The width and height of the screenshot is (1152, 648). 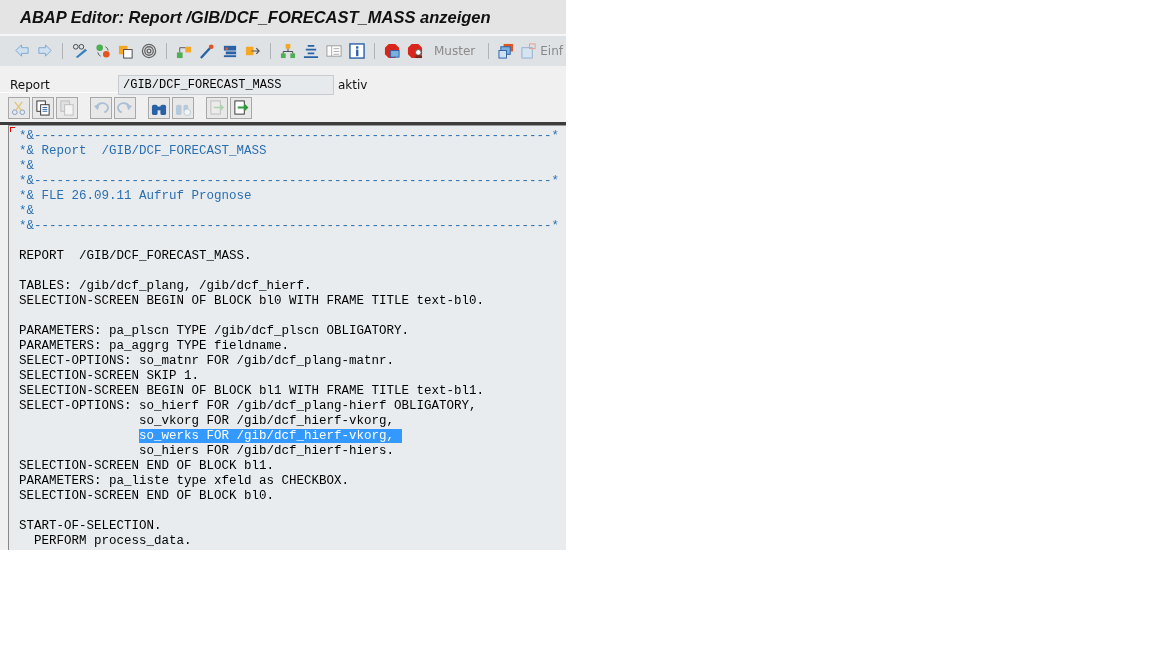 I want to click on code-line: *& Report /GIB/DCF_FORECAST_MASS, so click(x=143, y=151).